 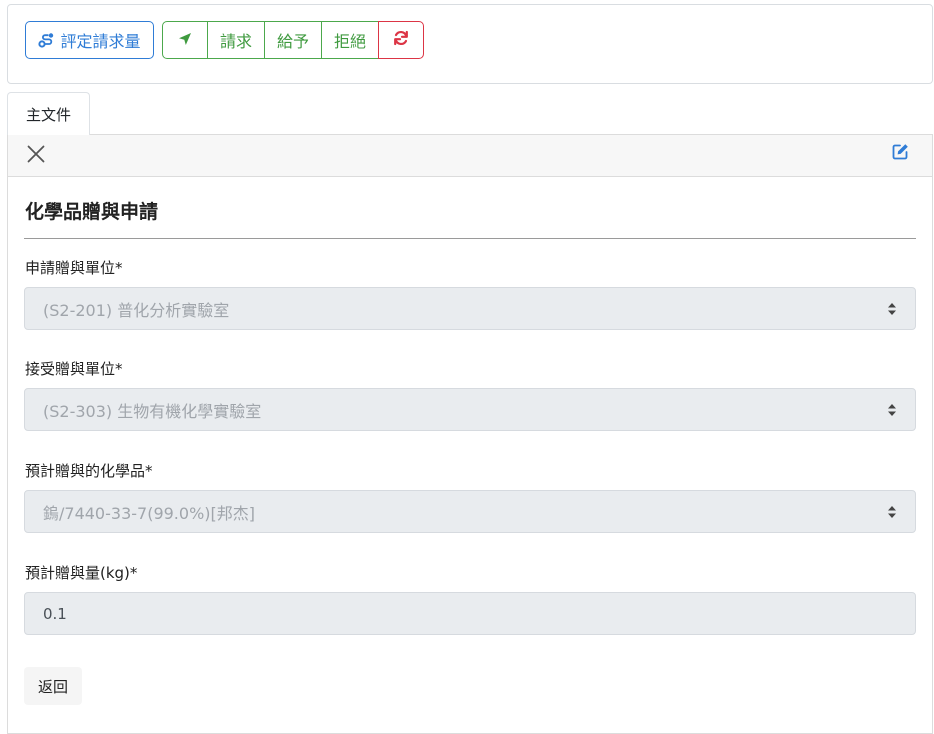 I want to click on request-button: 請求, so click(x=236, y=40).